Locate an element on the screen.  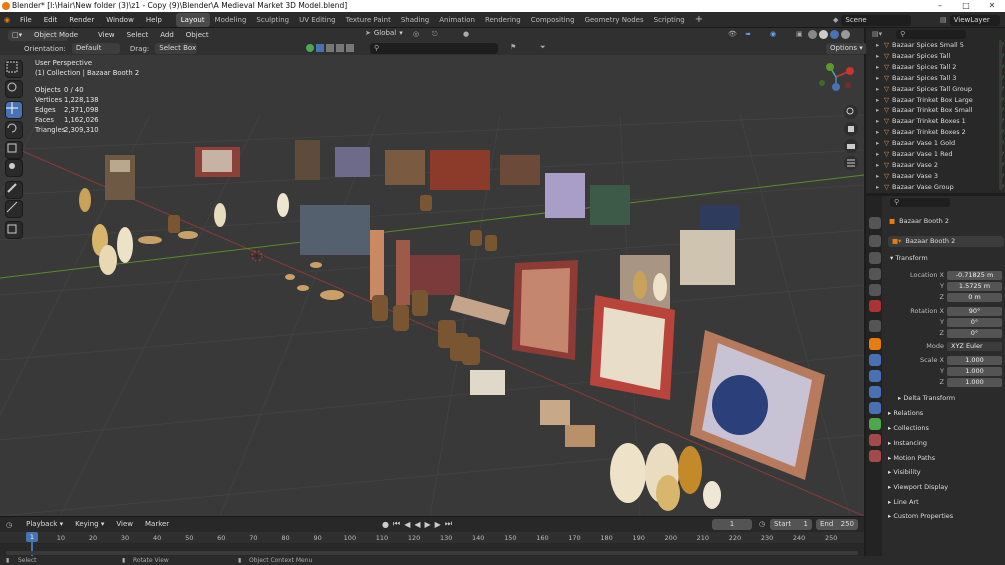
menu-edit: Edit is located at coordinates (51, 20).